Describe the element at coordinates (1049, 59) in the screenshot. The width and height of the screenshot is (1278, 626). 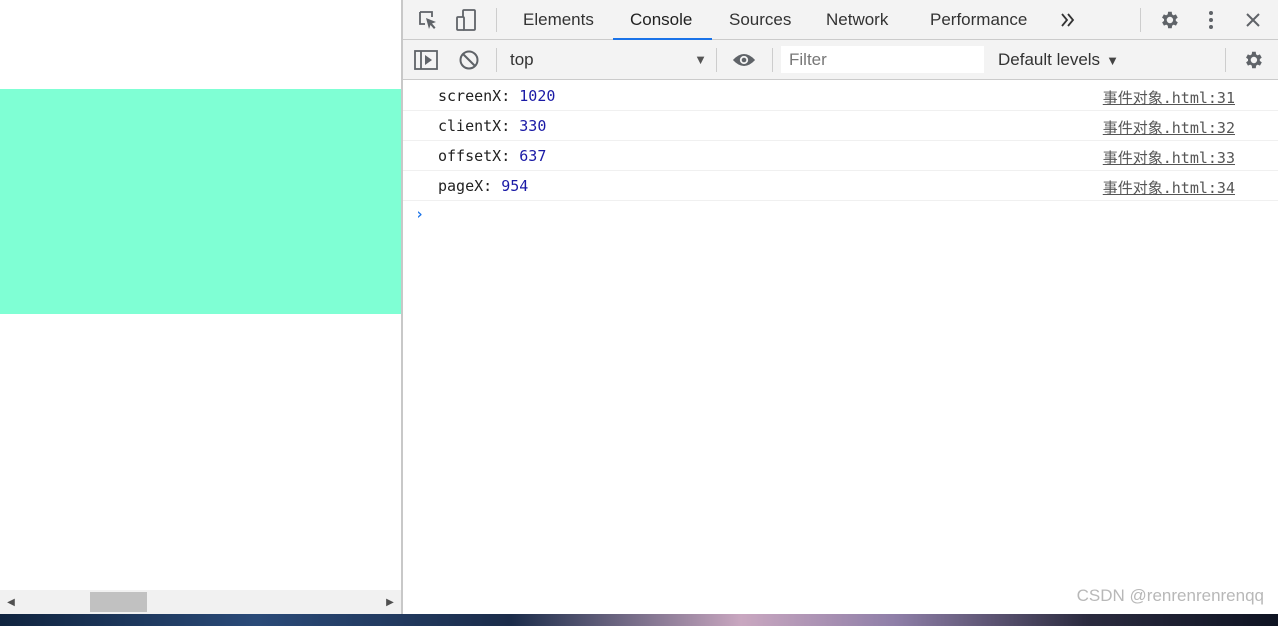
I see `log-levels-label: Default levels` at that location.